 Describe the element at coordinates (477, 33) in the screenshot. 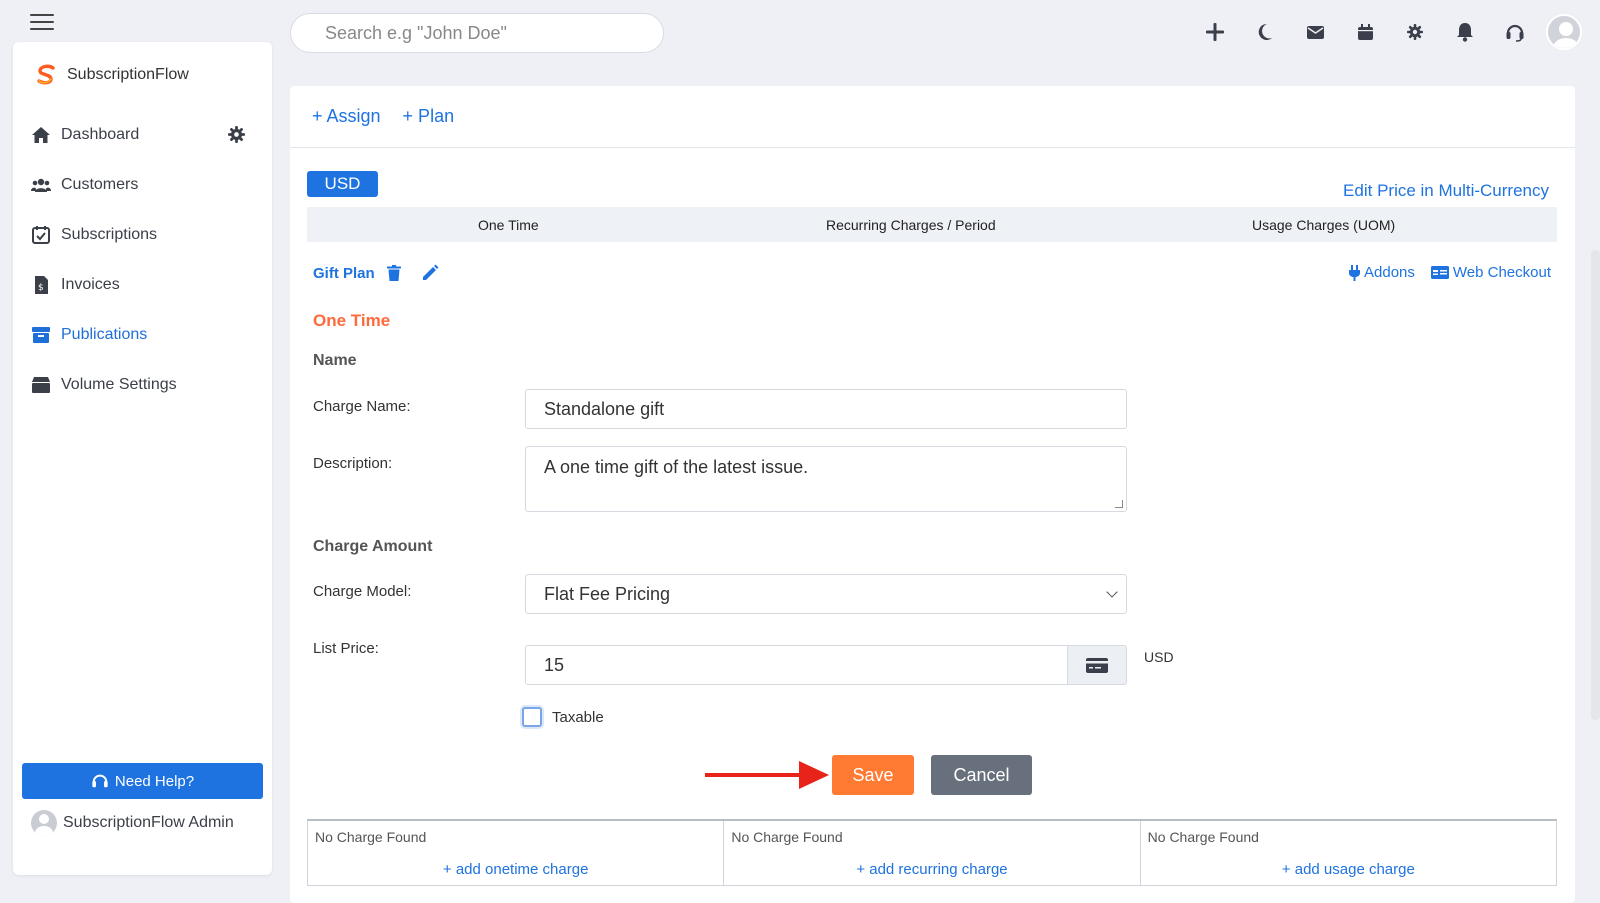

I see `search-input` at that location.